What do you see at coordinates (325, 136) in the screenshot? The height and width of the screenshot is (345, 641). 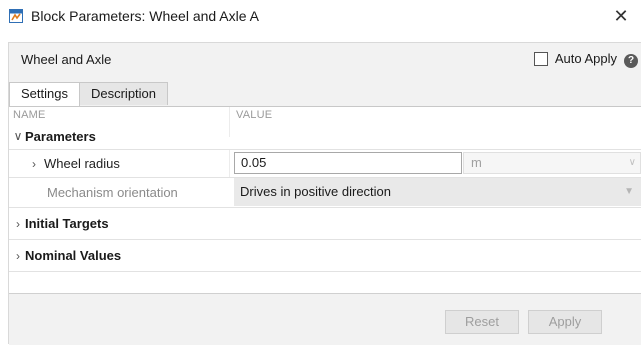 I see `section-parameters: ∨ Parameters` at bounding box center [325, 136].